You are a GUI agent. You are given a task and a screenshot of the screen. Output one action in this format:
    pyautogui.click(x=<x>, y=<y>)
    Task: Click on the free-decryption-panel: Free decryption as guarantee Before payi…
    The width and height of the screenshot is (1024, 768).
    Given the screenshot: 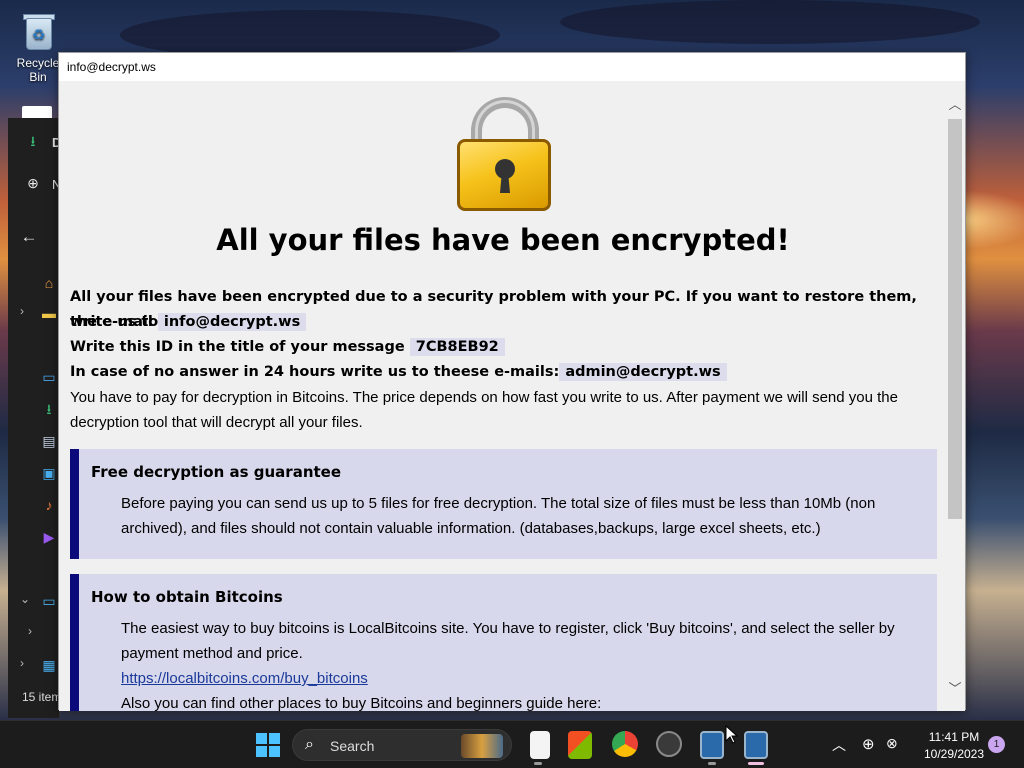 What is the action you would take?
    pyautogui.click(x=503, y=504)
    